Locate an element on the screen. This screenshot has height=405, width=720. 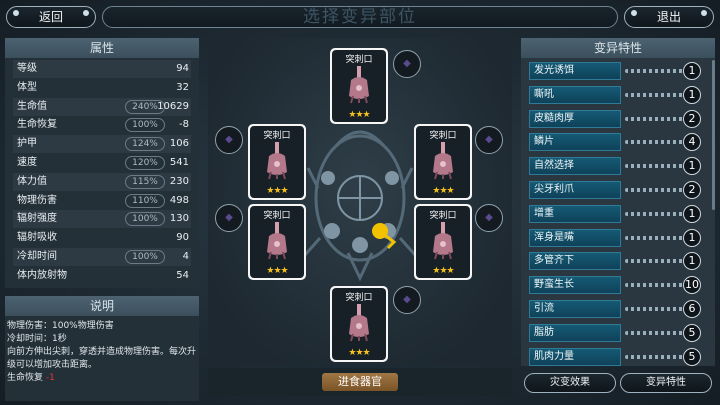
attribute-row: 体型 32 is located at coordinates (102, 88).